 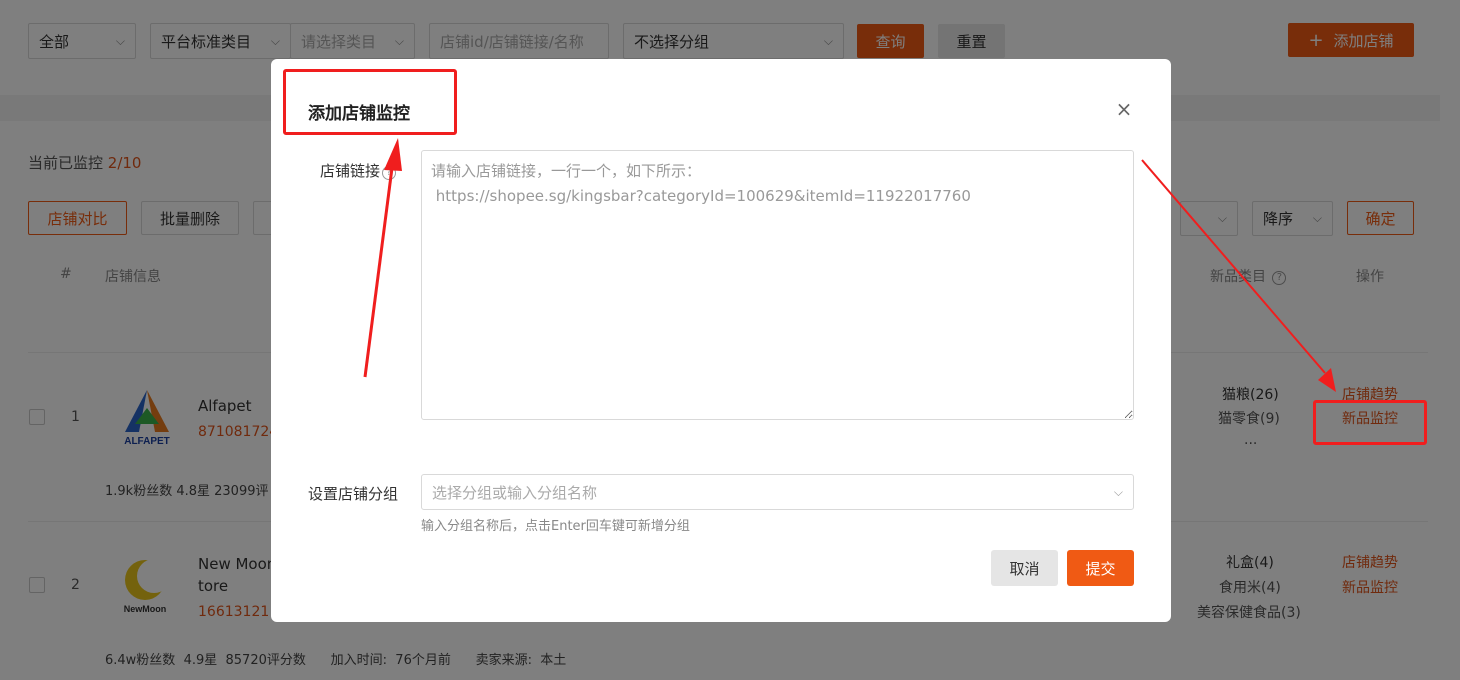 What do you see at coordinates (555, 526) in the screenshot?
I see `group-hint: 输入分组名称后，点击Enter回车键可新增分组` at bounding box center [555, 526].